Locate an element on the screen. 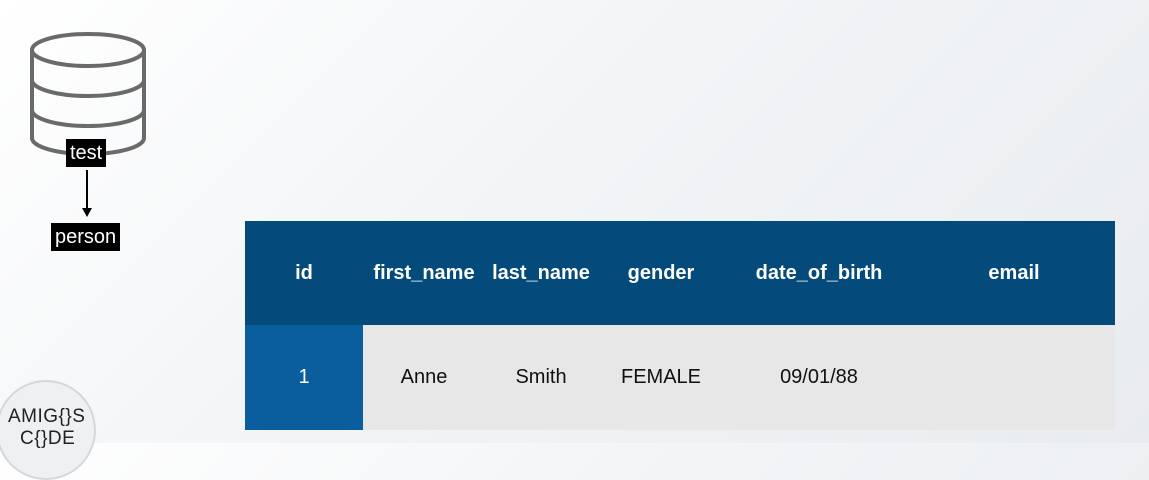 Image resolution: width=1149 pixels, height=480 pixels. header-id: id is located at coordinates (304, 272).